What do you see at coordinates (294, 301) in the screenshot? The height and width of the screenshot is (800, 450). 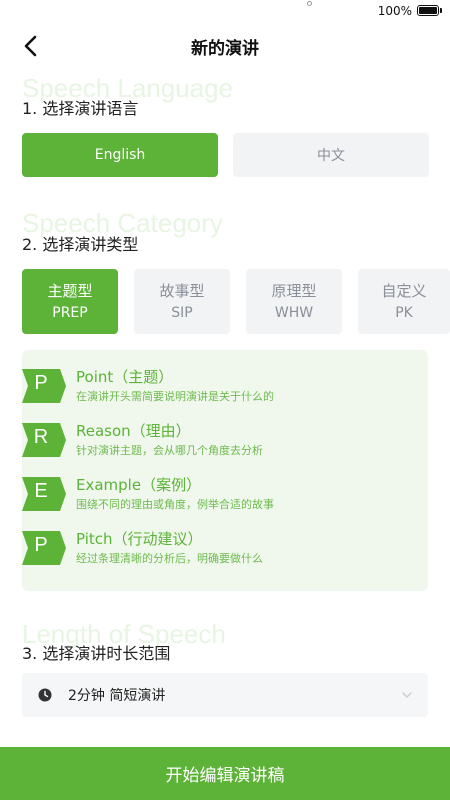 I see `type-option-whw: 原理型 WHW` at bounding box center [294, 301].